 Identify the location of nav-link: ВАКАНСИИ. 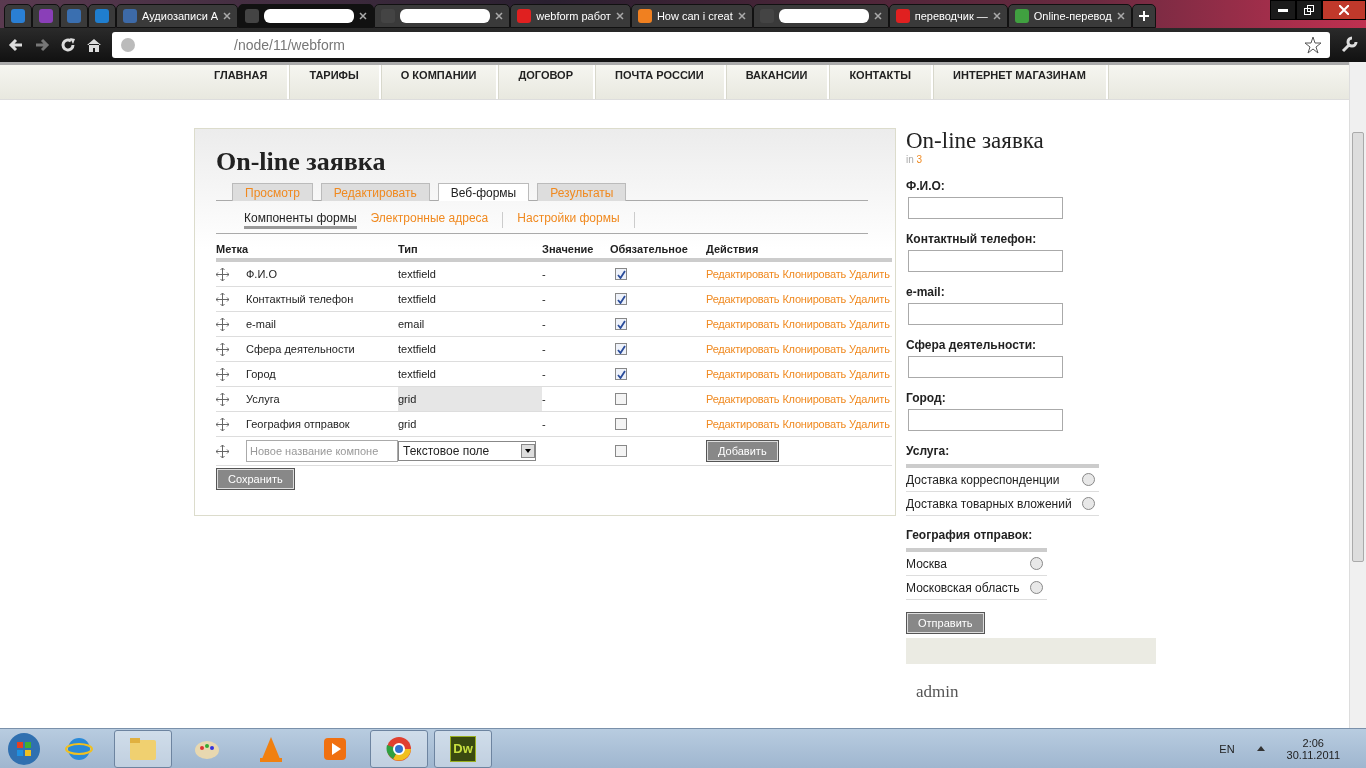
(777, 82).